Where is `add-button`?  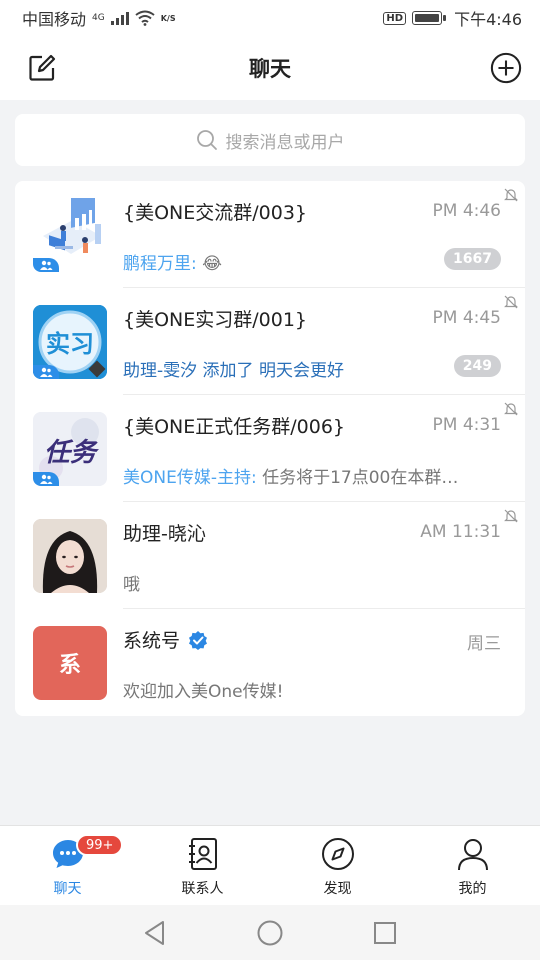
add-button is located at coordinates (506, 68).